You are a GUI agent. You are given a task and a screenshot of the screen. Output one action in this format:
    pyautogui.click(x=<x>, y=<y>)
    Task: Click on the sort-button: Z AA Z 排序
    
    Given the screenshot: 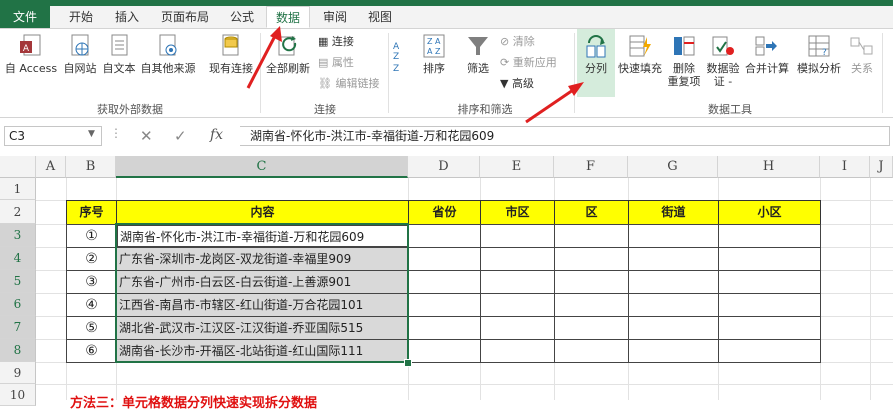 What is the action you would take?
    pyautogui.click(x=434, y=54)
    